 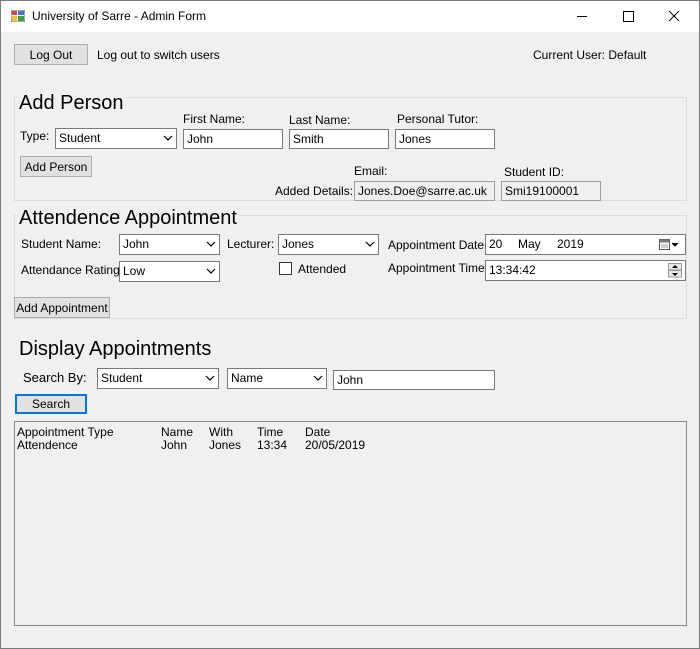 I want to click on minimize-button, so click(x=582, y=16).